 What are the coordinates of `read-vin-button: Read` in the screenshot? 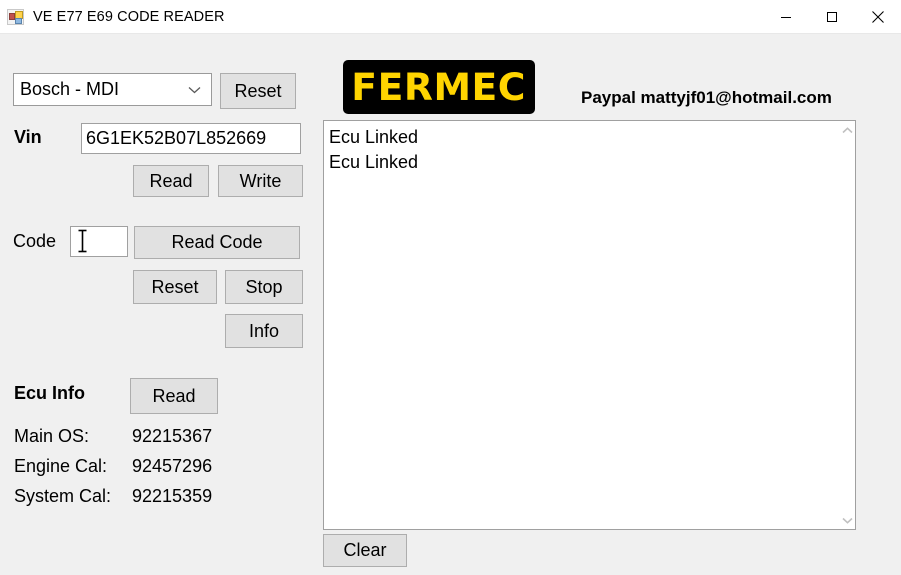 It's located at (171, 181).